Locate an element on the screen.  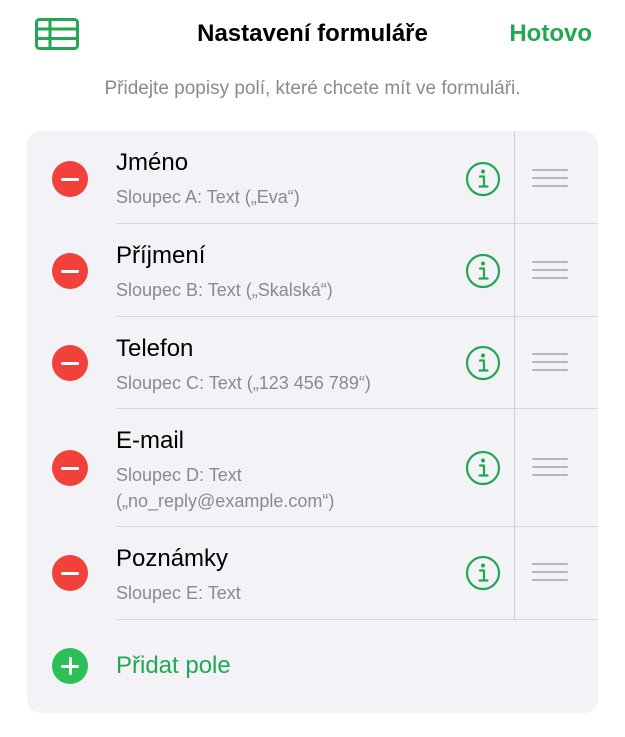
done-button: Hotovo is located at coordinates (550, 34).